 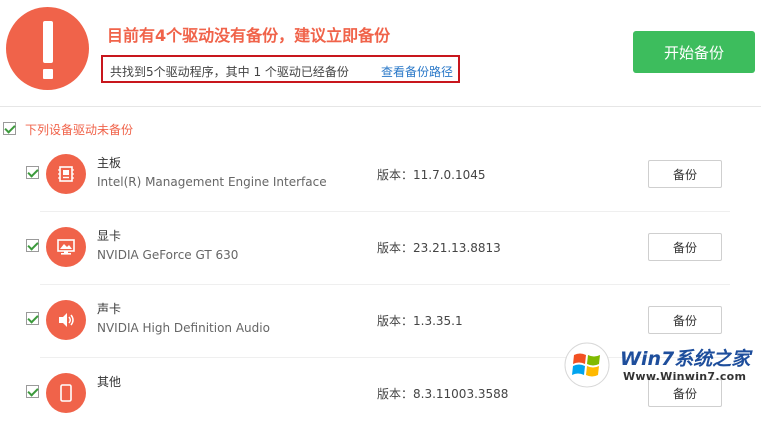 I want to click on backup-summary-box: 共找到5个驱动程序，其中 1 个驱动已经备份 查看备份路径, so click(x=280, y=69).